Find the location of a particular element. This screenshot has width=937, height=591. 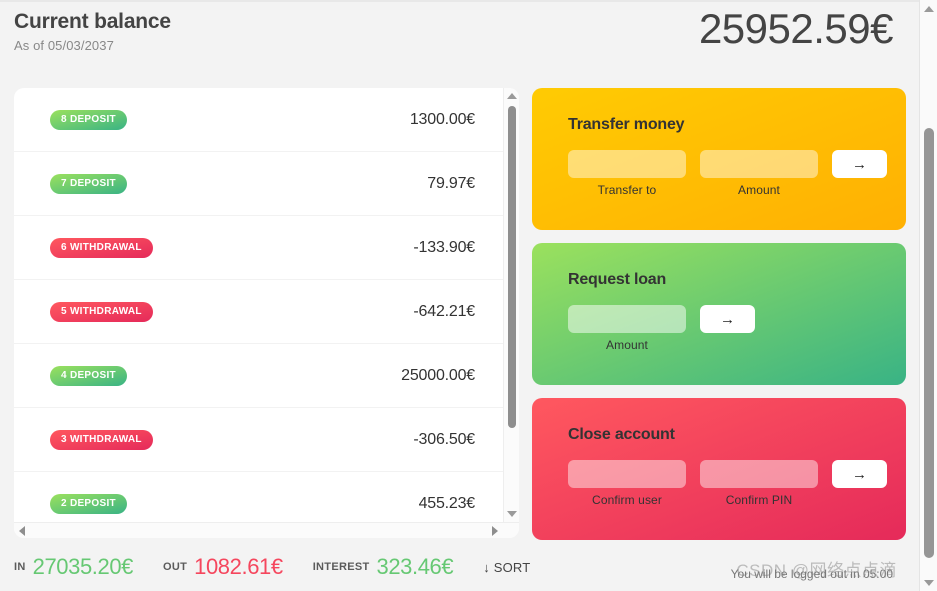

request-loan-form: → Amount is located at coordinates (721, 328).